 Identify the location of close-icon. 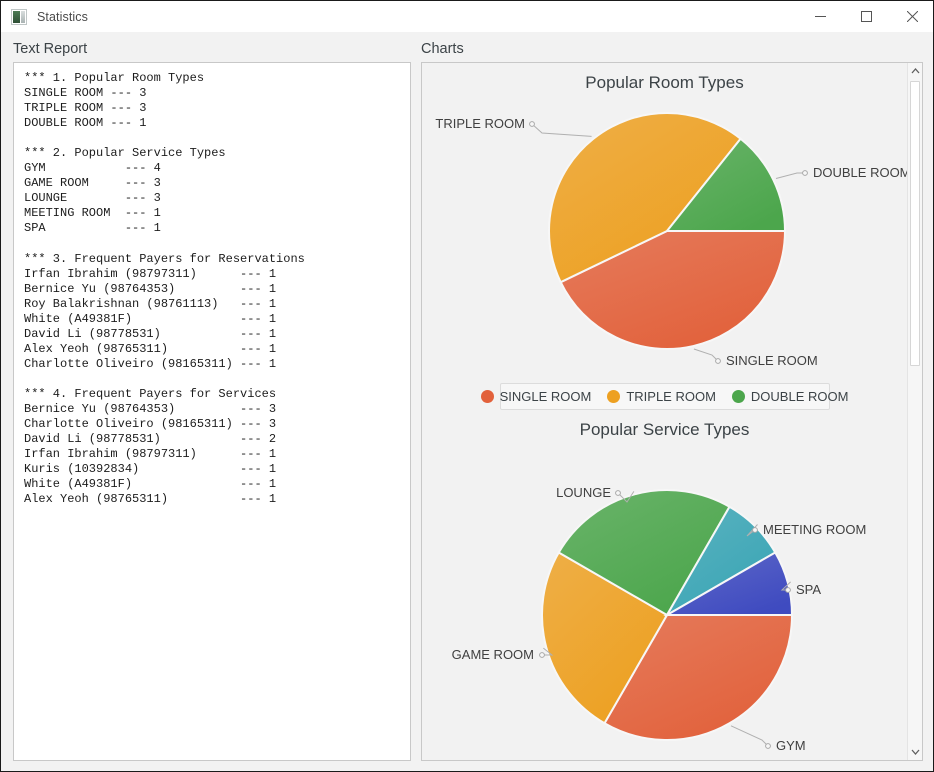
(912, 16).